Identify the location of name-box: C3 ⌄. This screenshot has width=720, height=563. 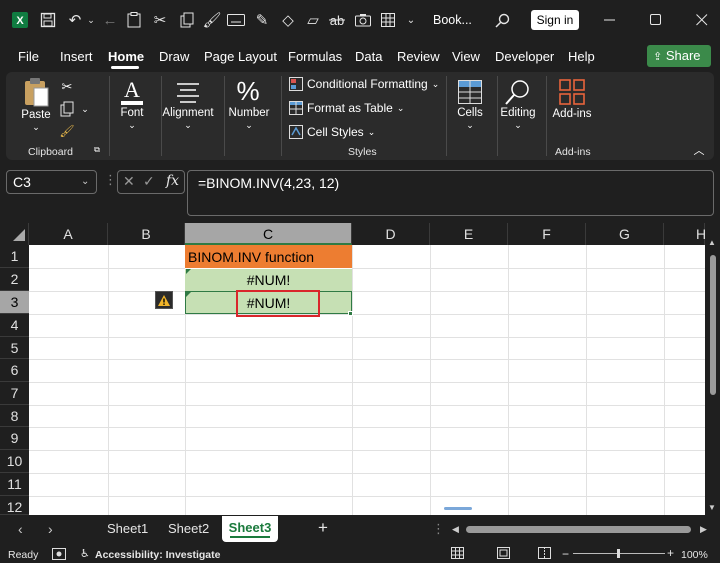
(51, 182).